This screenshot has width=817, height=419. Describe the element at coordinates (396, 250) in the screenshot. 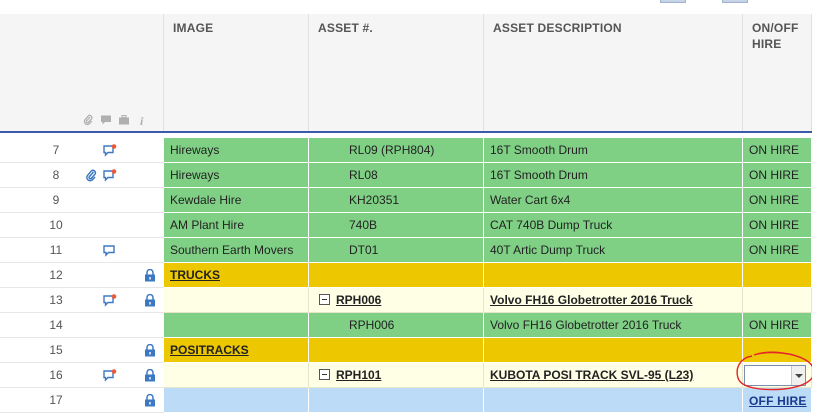

I see `cell-asset: DT01` at that location.